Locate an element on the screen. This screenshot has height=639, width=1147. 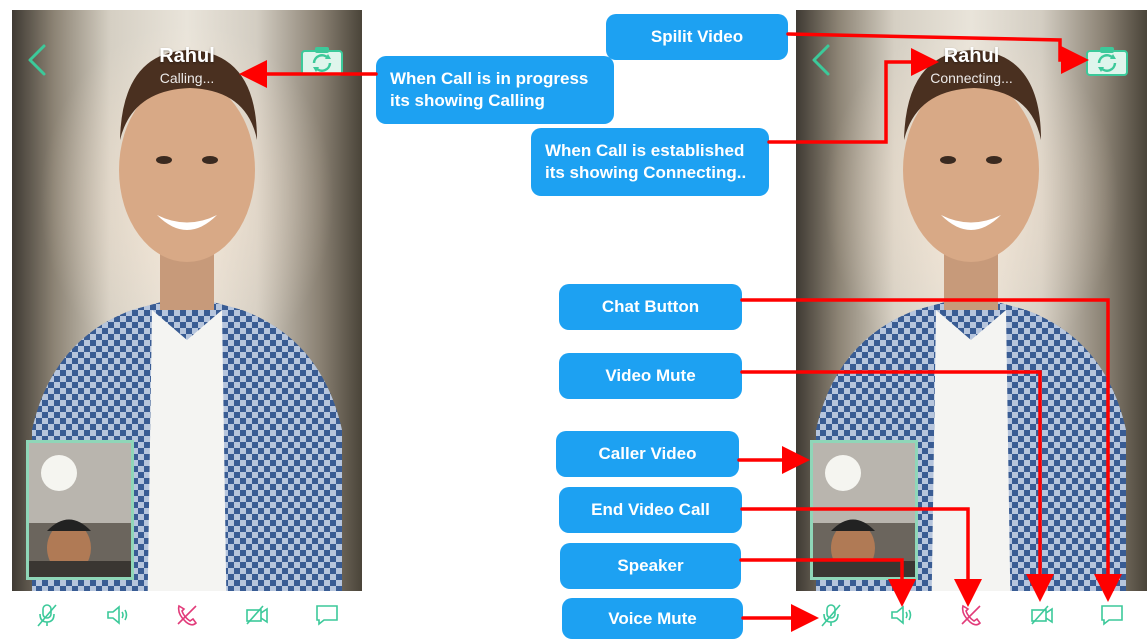
callout-video-mute: Video Mute is located at coordinates (650, 376).